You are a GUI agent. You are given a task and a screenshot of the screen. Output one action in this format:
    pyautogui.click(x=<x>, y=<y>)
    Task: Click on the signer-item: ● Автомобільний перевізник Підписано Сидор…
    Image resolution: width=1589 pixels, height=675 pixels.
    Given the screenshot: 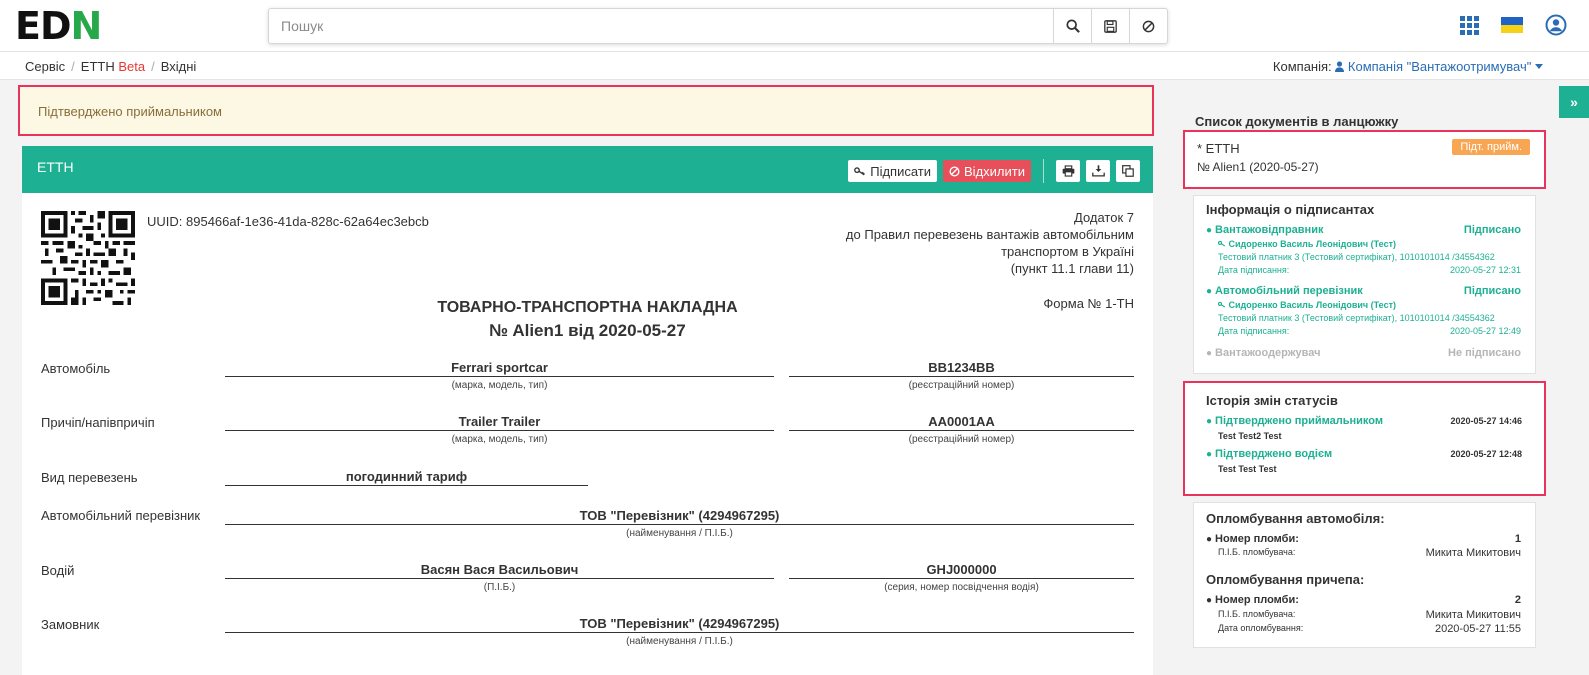 What is the action you would take?
    pyautogui.click(x=1363, y=310)
    